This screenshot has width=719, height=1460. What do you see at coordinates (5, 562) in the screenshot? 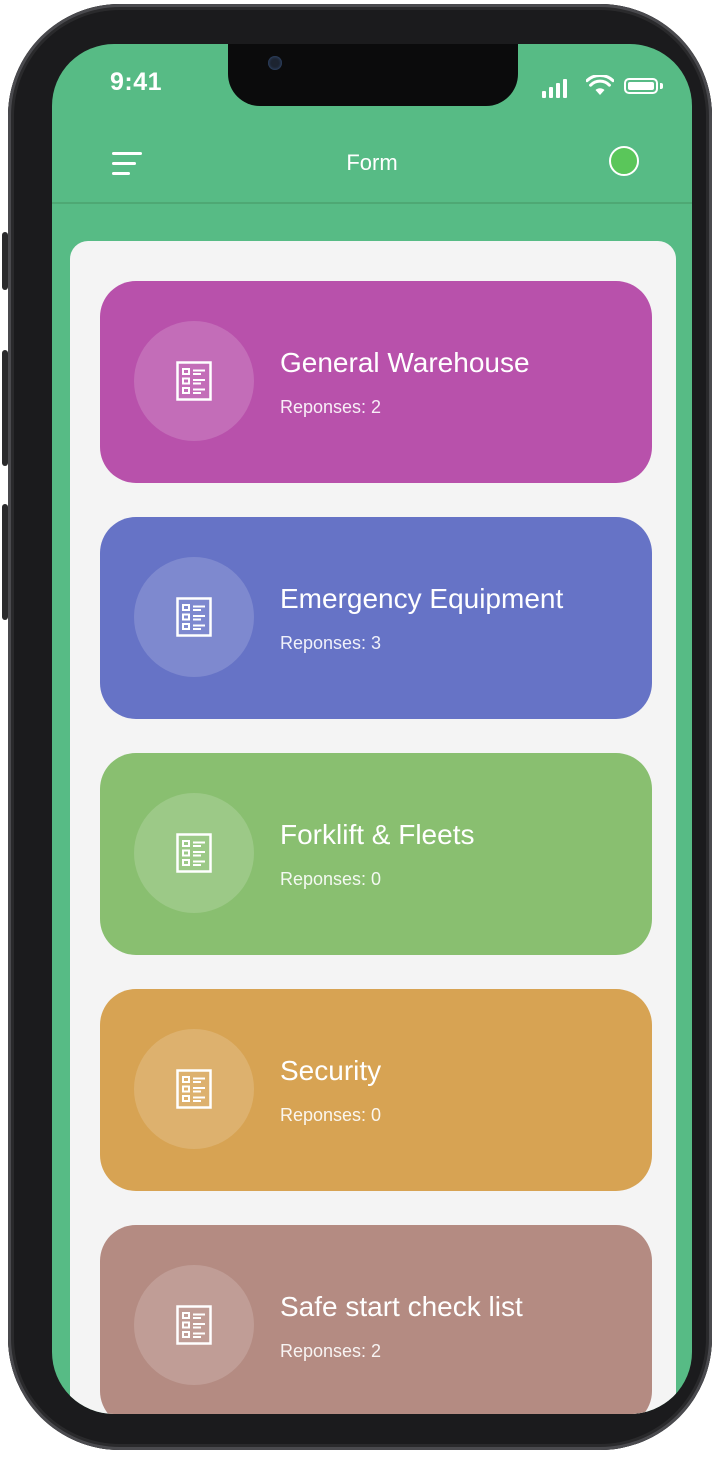
I see `volume-down-button` at bounding box center [5, 562].